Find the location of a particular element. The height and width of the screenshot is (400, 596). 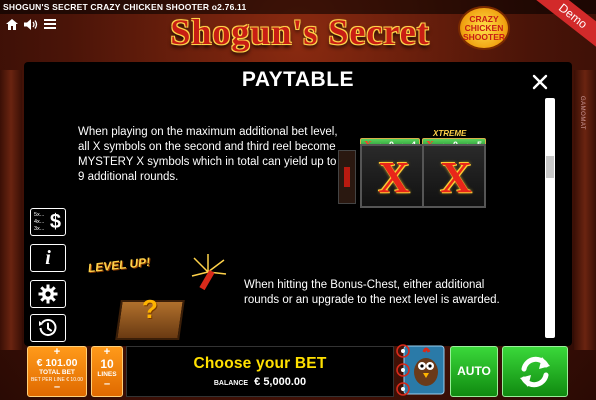

balance-display: BALANCE € 5,000.00 is located at coordinates (260, 382).